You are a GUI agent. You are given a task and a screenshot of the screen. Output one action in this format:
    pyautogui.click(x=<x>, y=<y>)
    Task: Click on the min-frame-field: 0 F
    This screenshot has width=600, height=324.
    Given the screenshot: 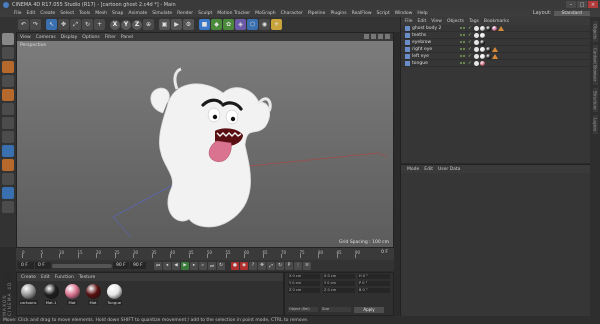 What is the action you would take?
    pyautogui.click(x=43, y=265)
    